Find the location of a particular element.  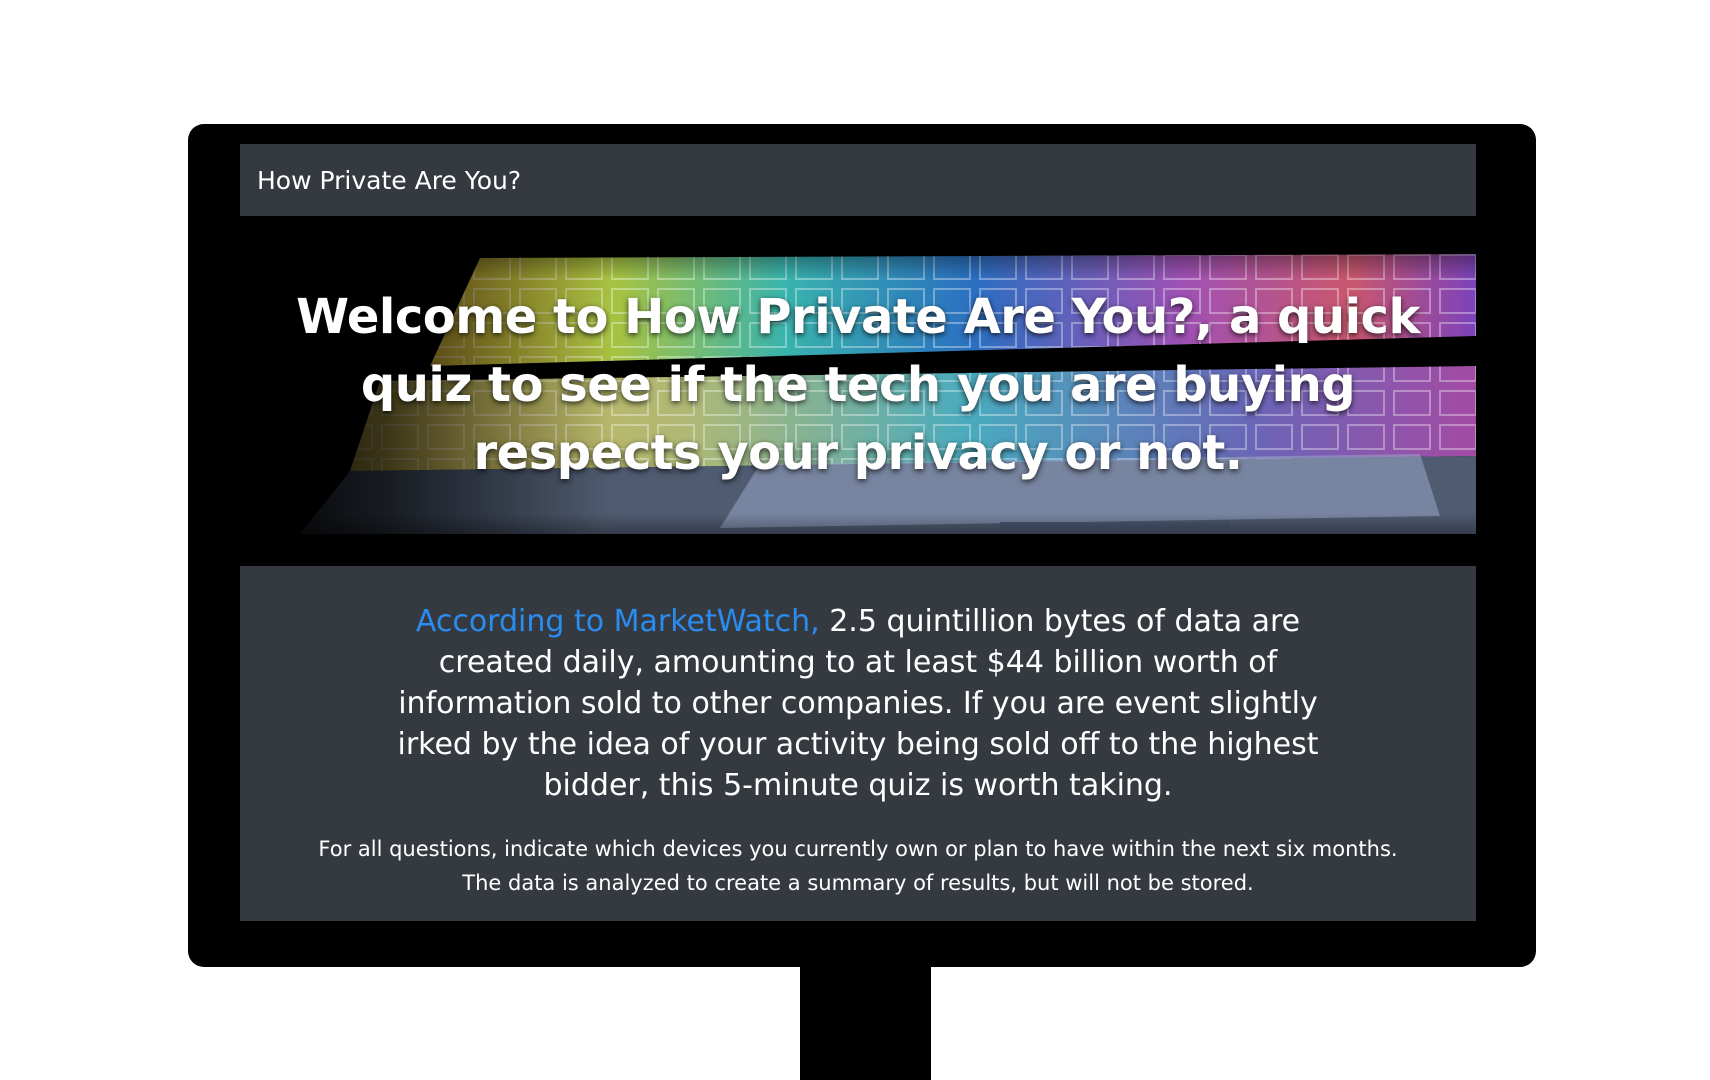

monitor-stand is located at coordinates (865, 1022).